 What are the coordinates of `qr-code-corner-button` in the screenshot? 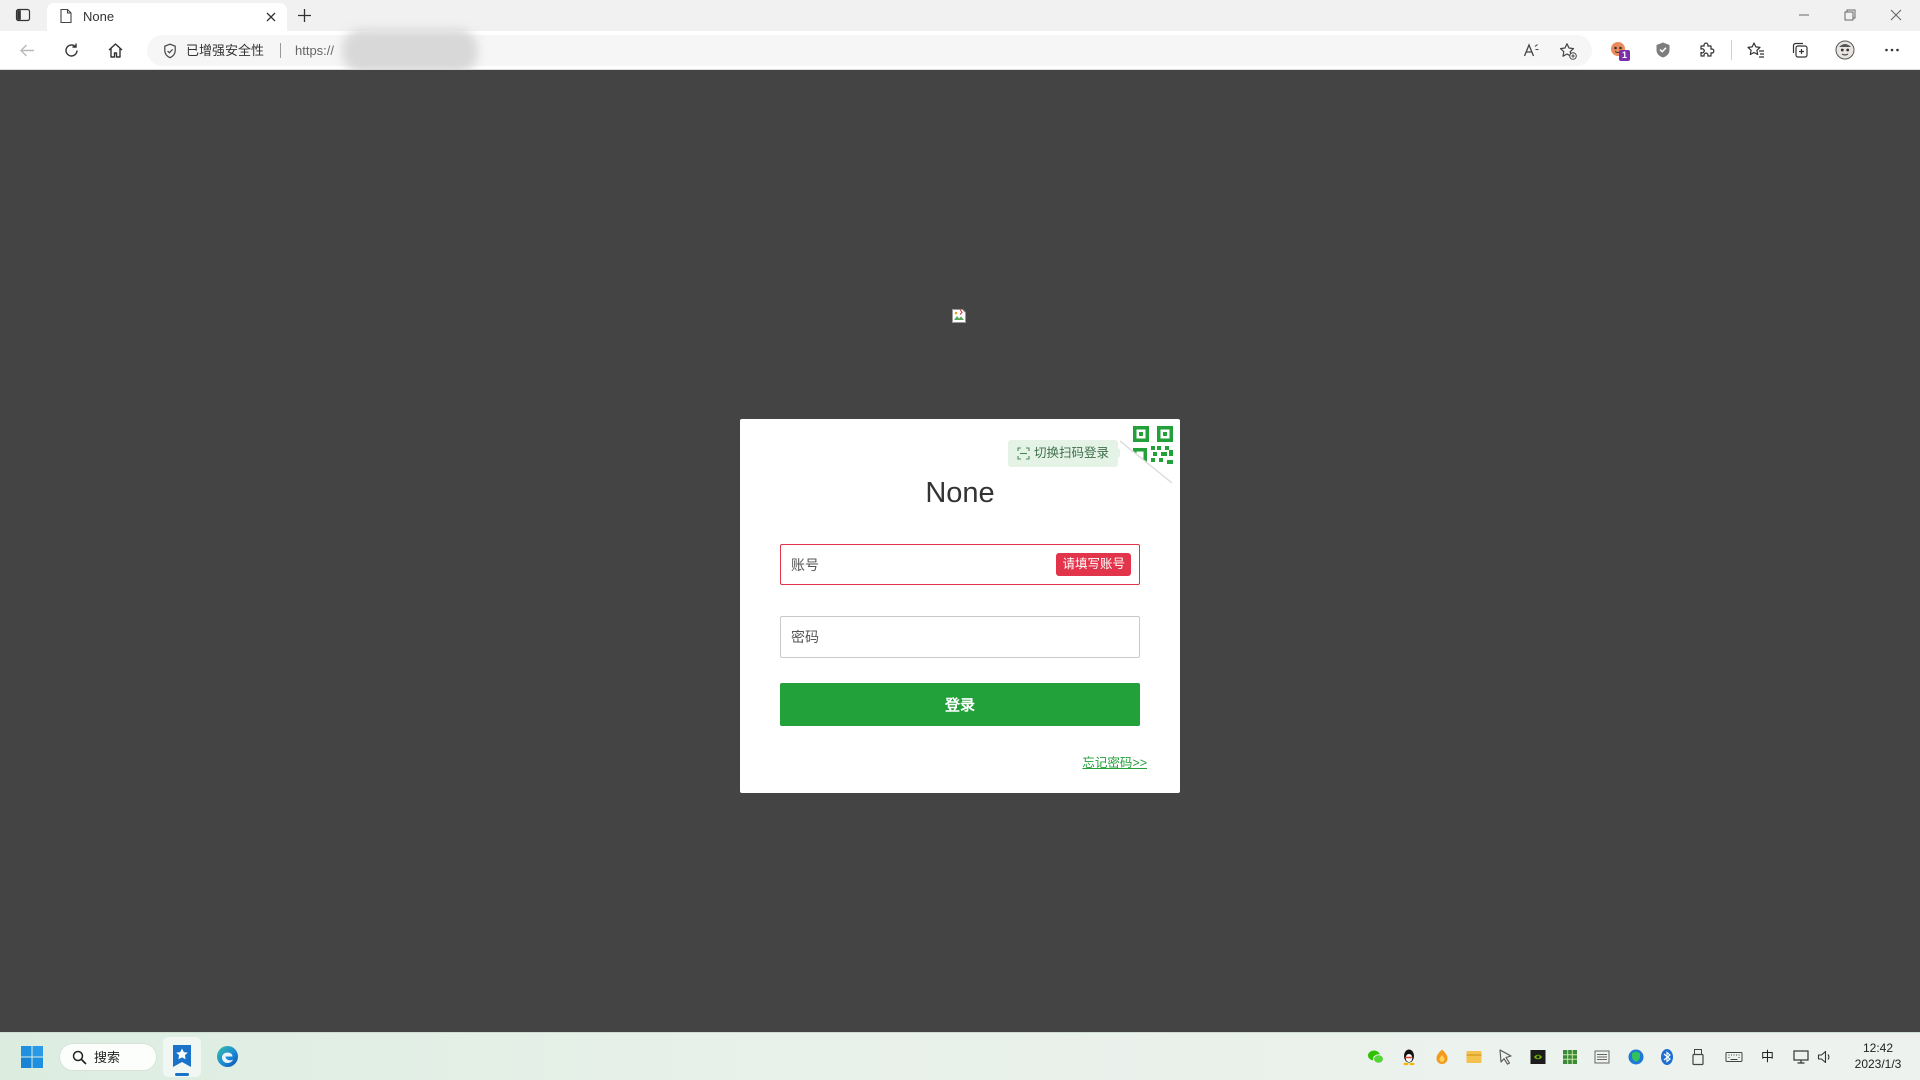 It's located at (1150, 451).